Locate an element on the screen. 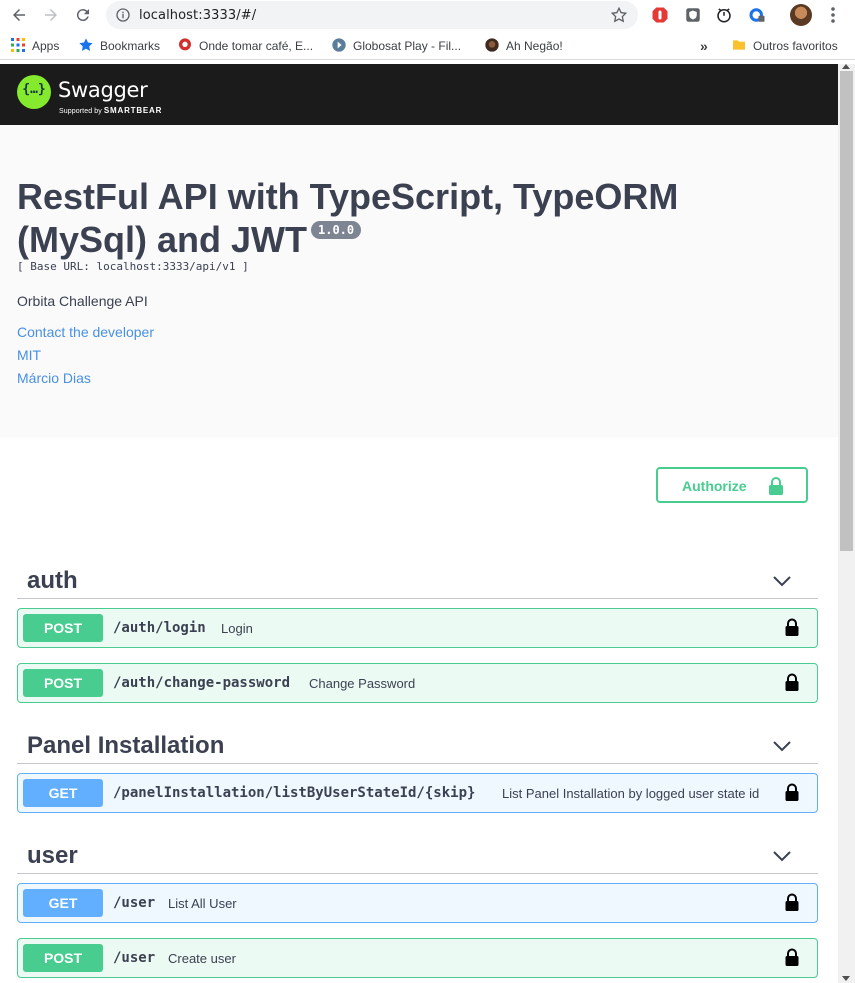 The height and width of the screenshot is (983, 855). tag-auth: auth is located at coordinates (417, 581).